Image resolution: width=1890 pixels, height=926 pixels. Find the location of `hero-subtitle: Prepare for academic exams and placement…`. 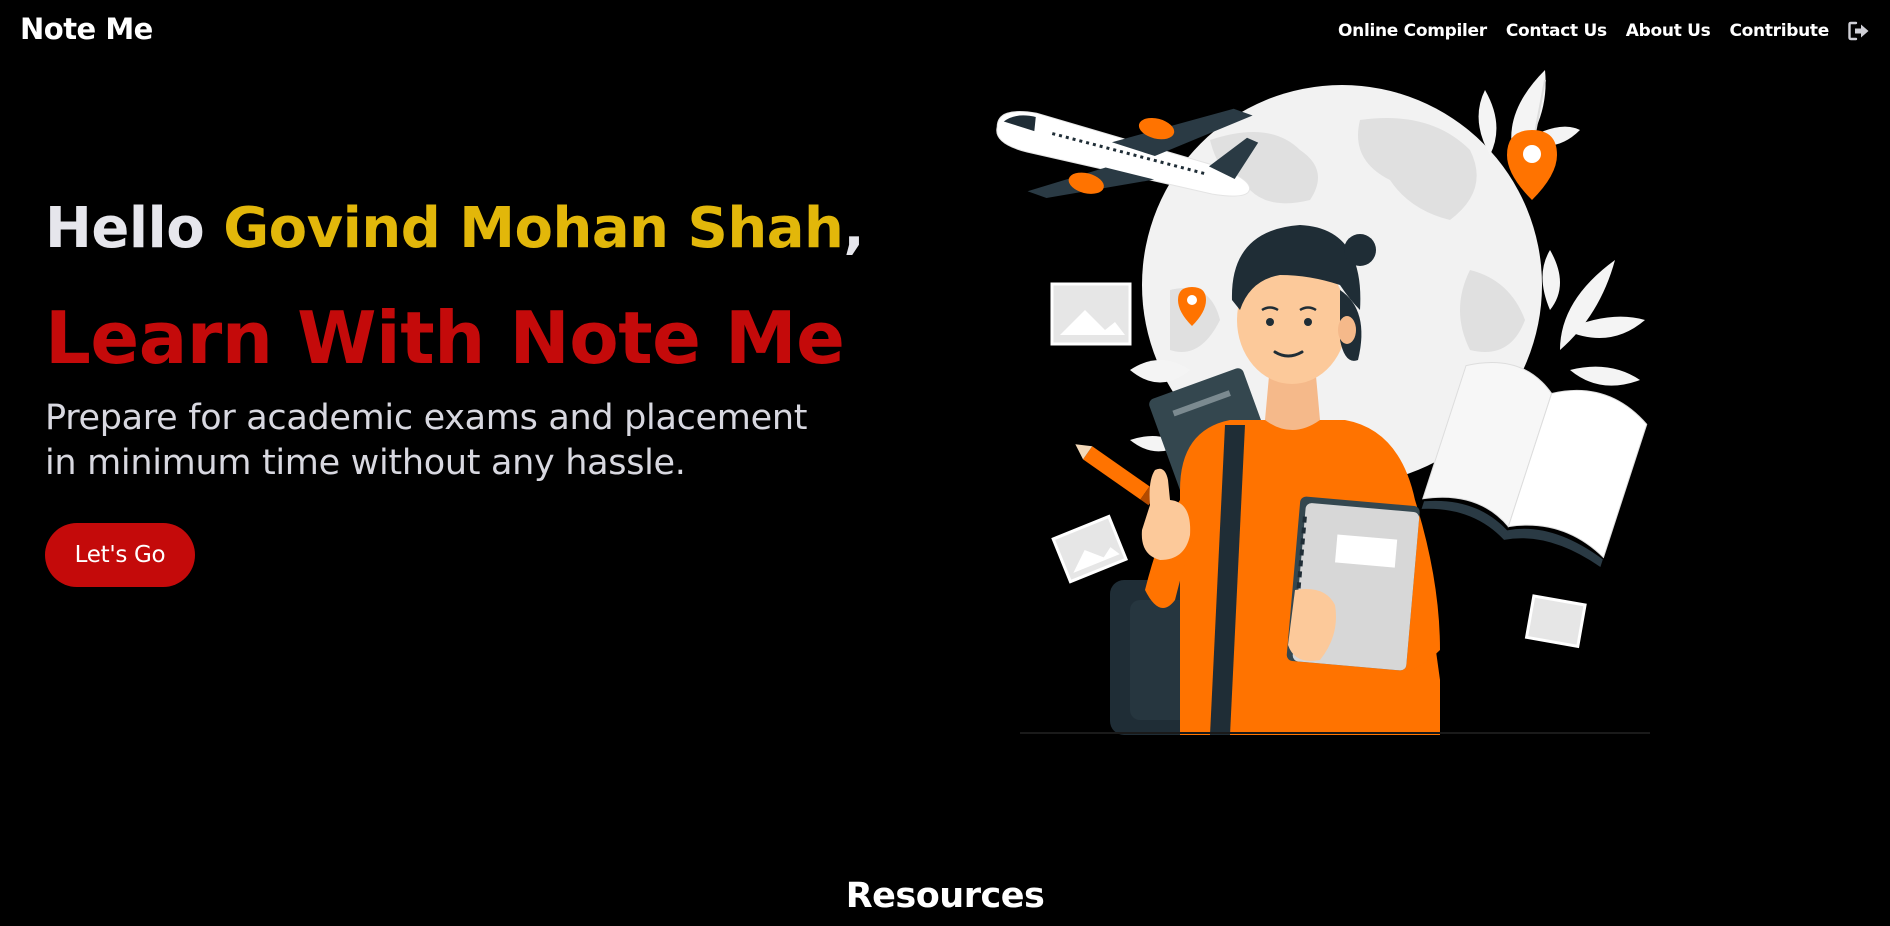

hero-subtitle: Prepare for academic exams and placement… is located at coordinates (426, 440).